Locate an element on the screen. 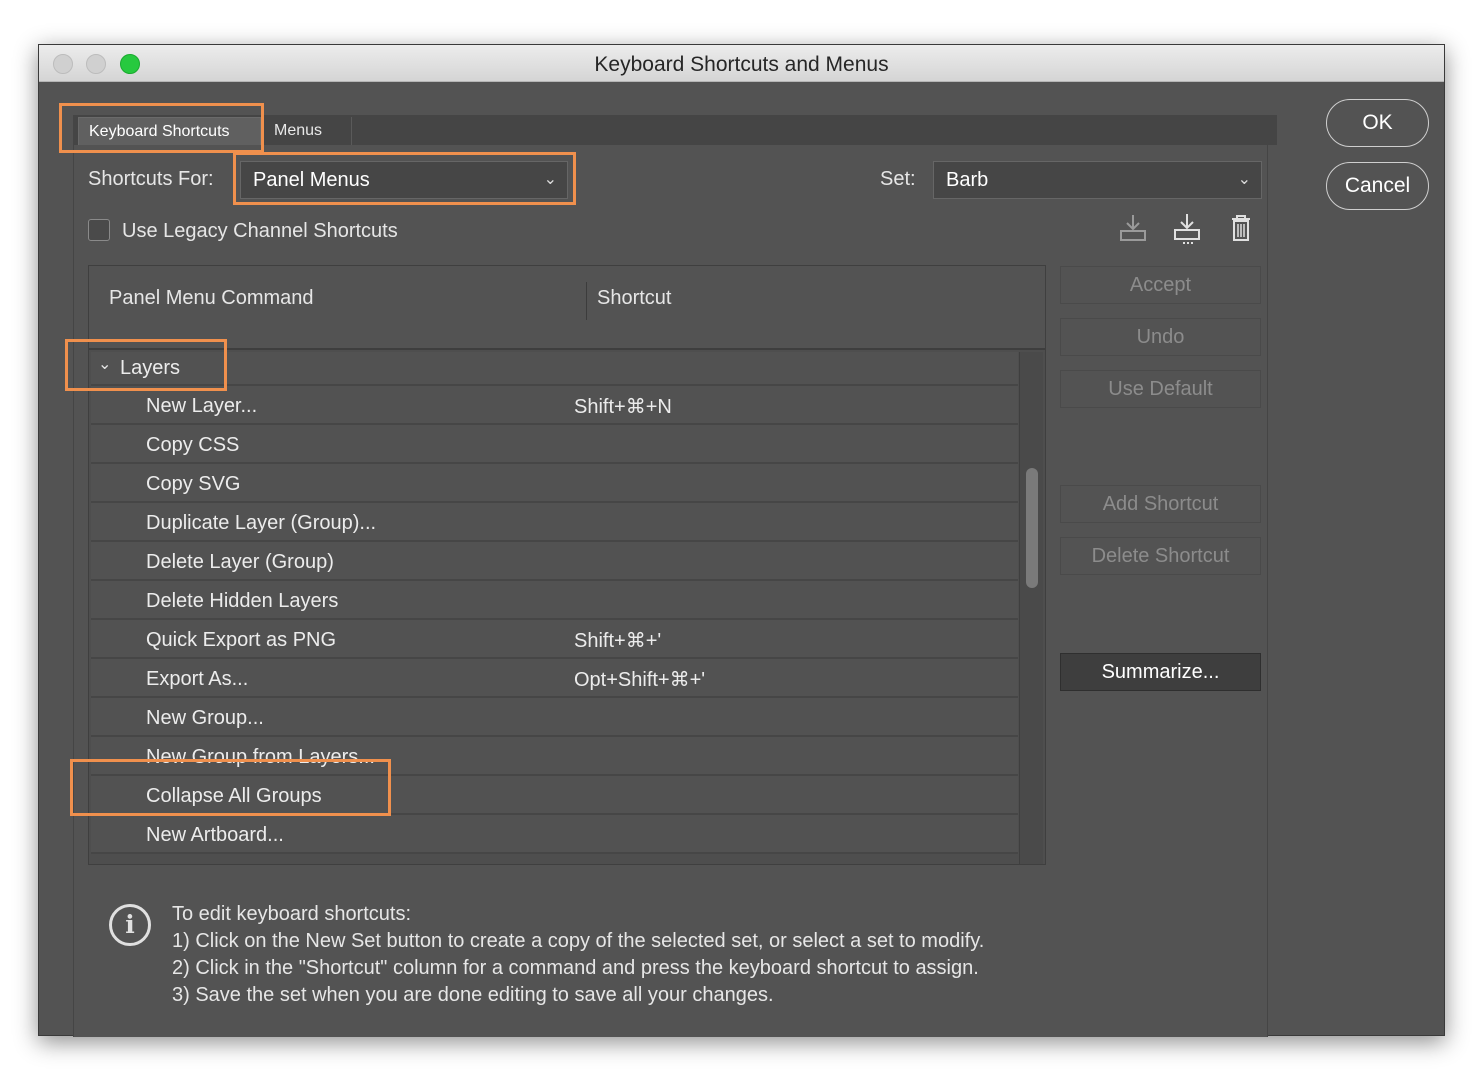 The height and width of the screenshot is (1080, 1483). command-cell: Quick Export as PNG is located at coordinates (241, 640).